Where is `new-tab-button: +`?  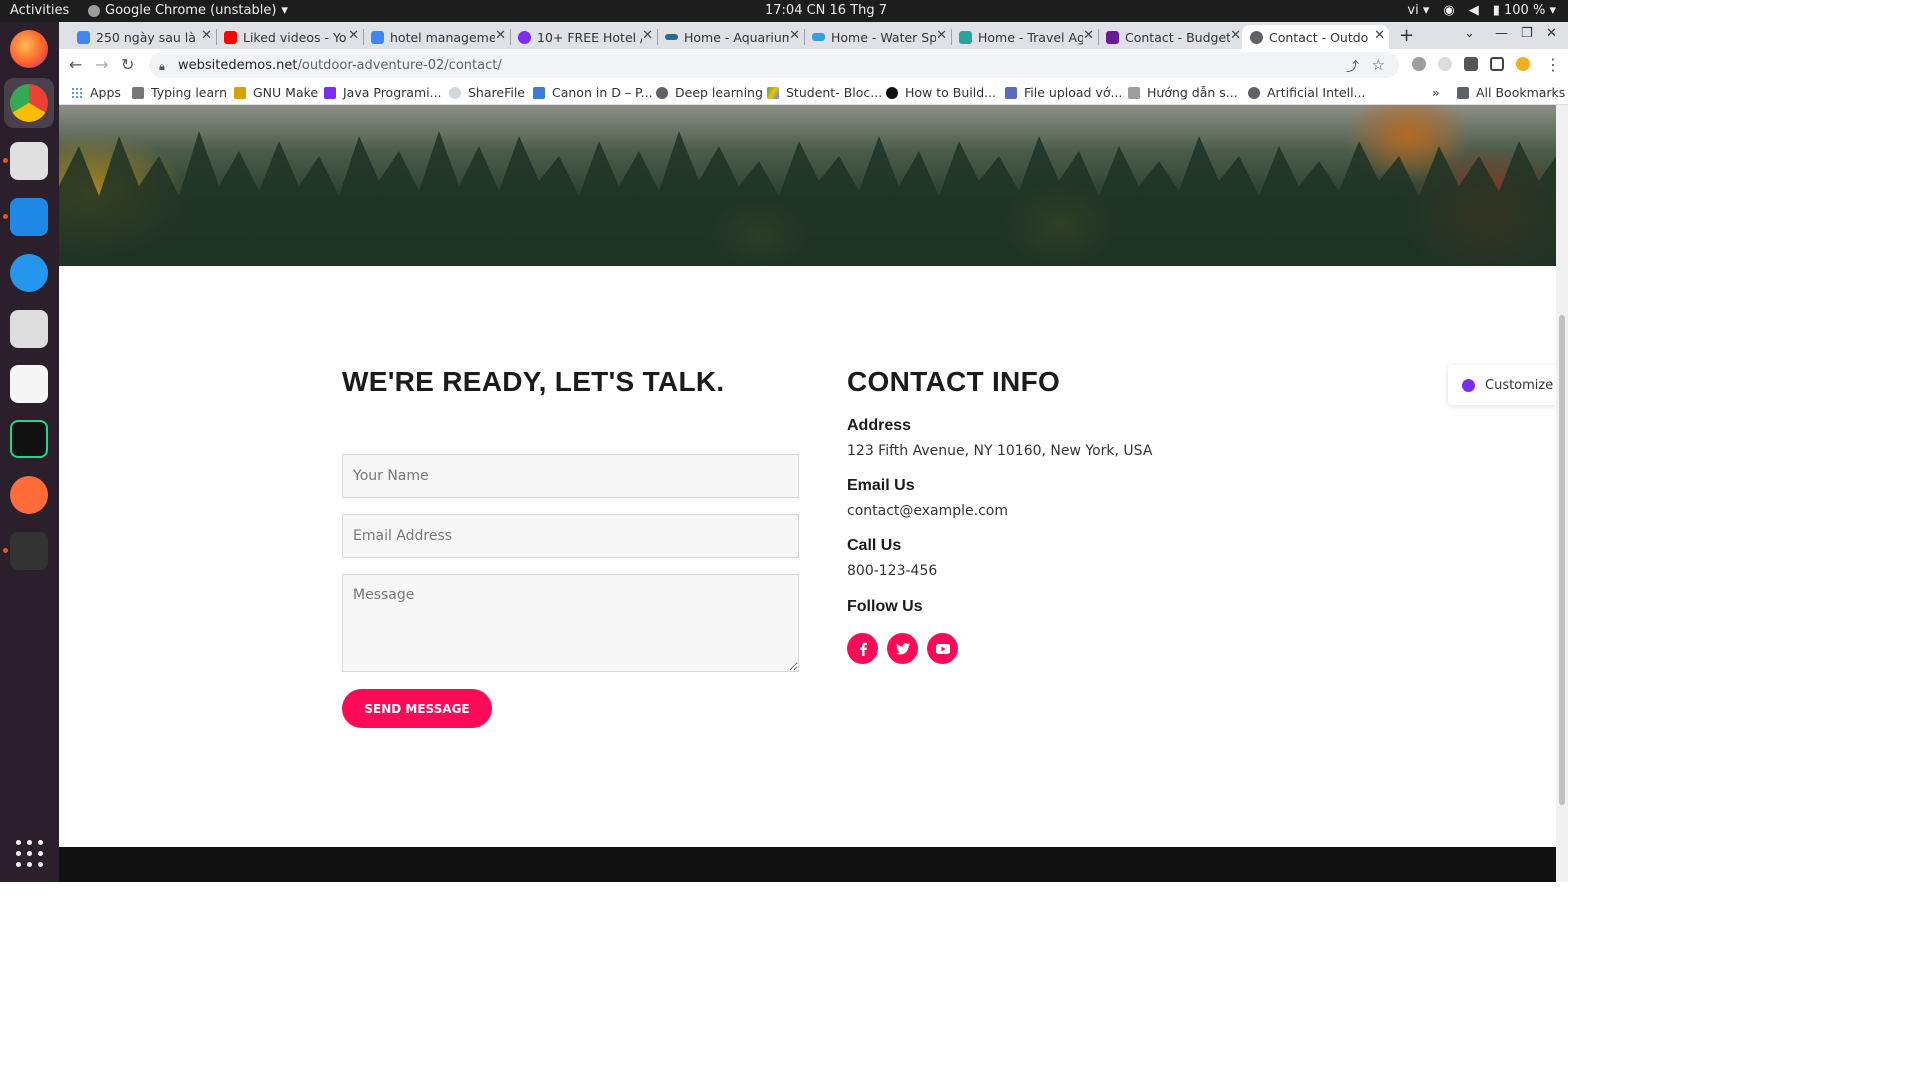 new-tab-button: + is located at coordinates (1406, 35).